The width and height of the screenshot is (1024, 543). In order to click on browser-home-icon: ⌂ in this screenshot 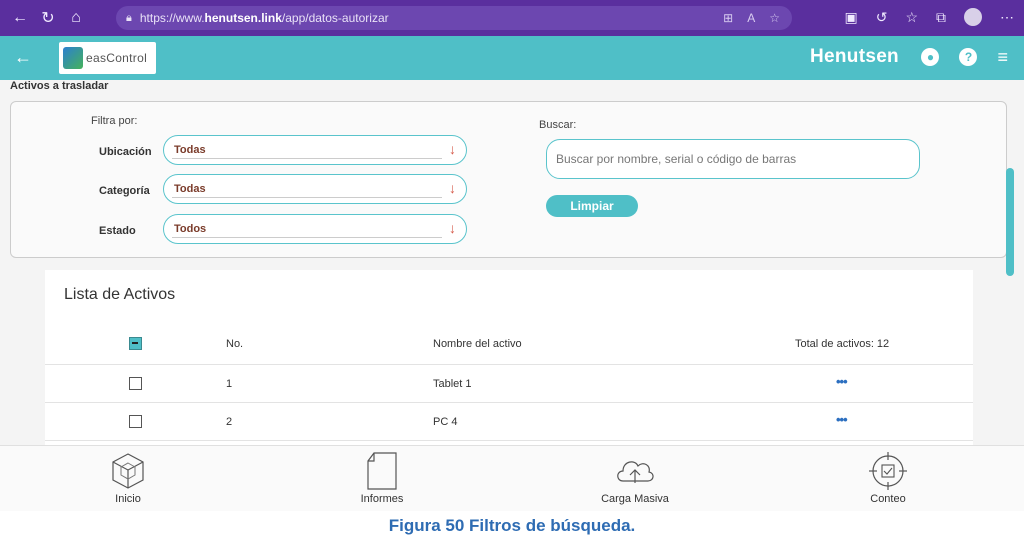, I will do `click(76, 18)`.